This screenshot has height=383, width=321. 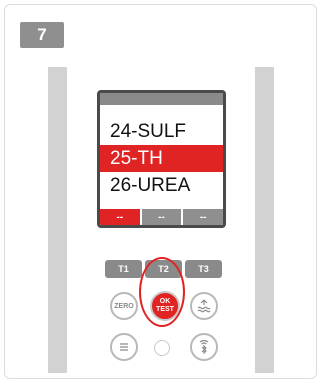 I want to click on menu-button, so click(x=124, y=347).